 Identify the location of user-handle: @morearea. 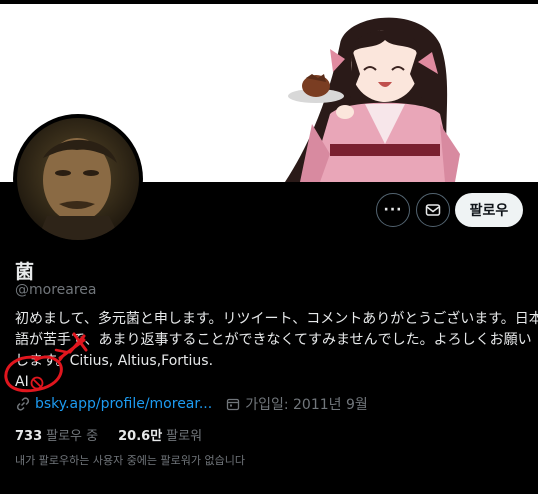
(56, 290).